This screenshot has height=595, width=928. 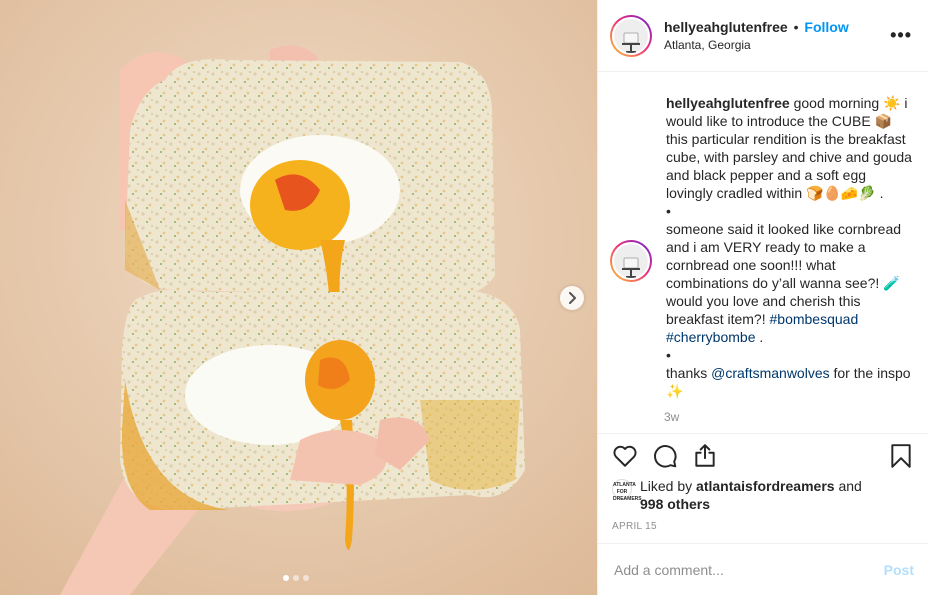 I want to click on heart-icon, so click(x=625, y=456).